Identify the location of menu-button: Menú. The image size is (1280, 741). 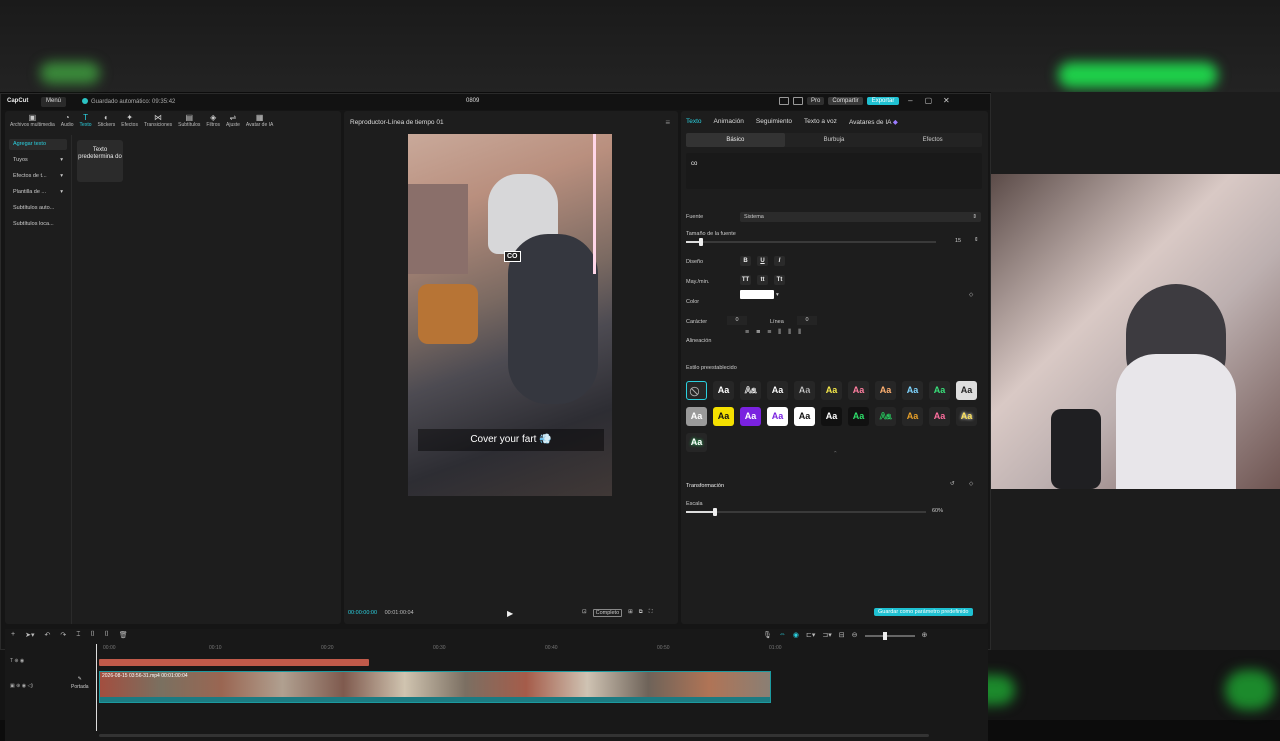
(54, 102).